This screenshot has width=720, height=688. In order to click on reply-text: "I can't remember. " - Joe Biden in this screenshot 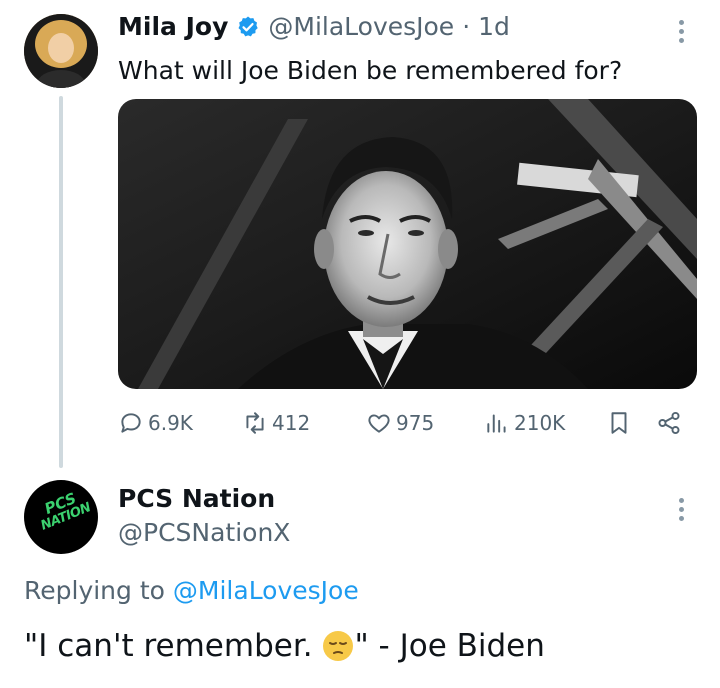, I will do `click(284, 646)`.